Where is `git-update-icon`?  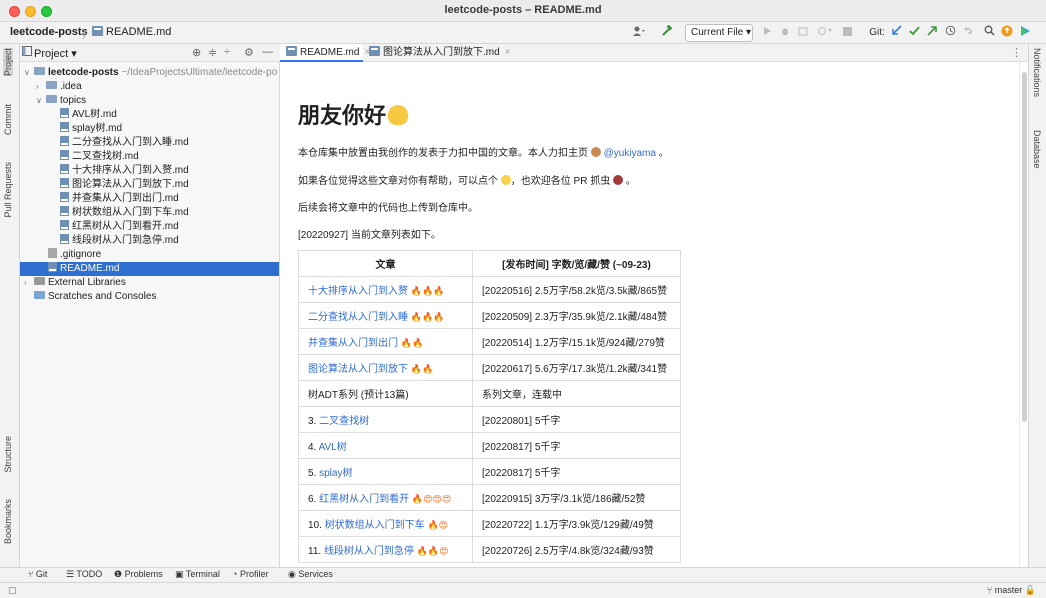
git-update-icon is located at coordinates (896, 33).